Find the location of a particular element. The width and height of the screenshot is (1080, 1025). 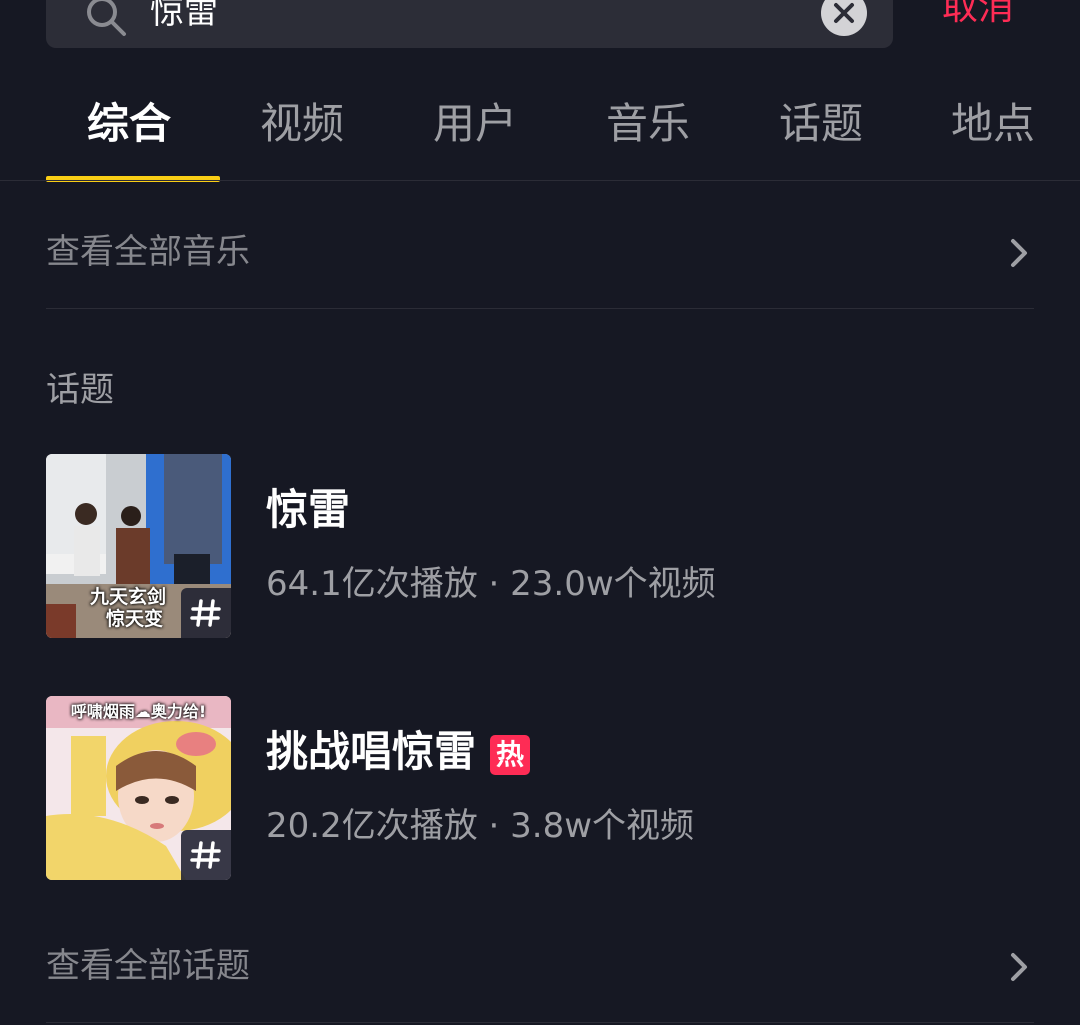

thumb-banner: 呼啸烟雨☁奥力给! is located at coordinates (138, 711).